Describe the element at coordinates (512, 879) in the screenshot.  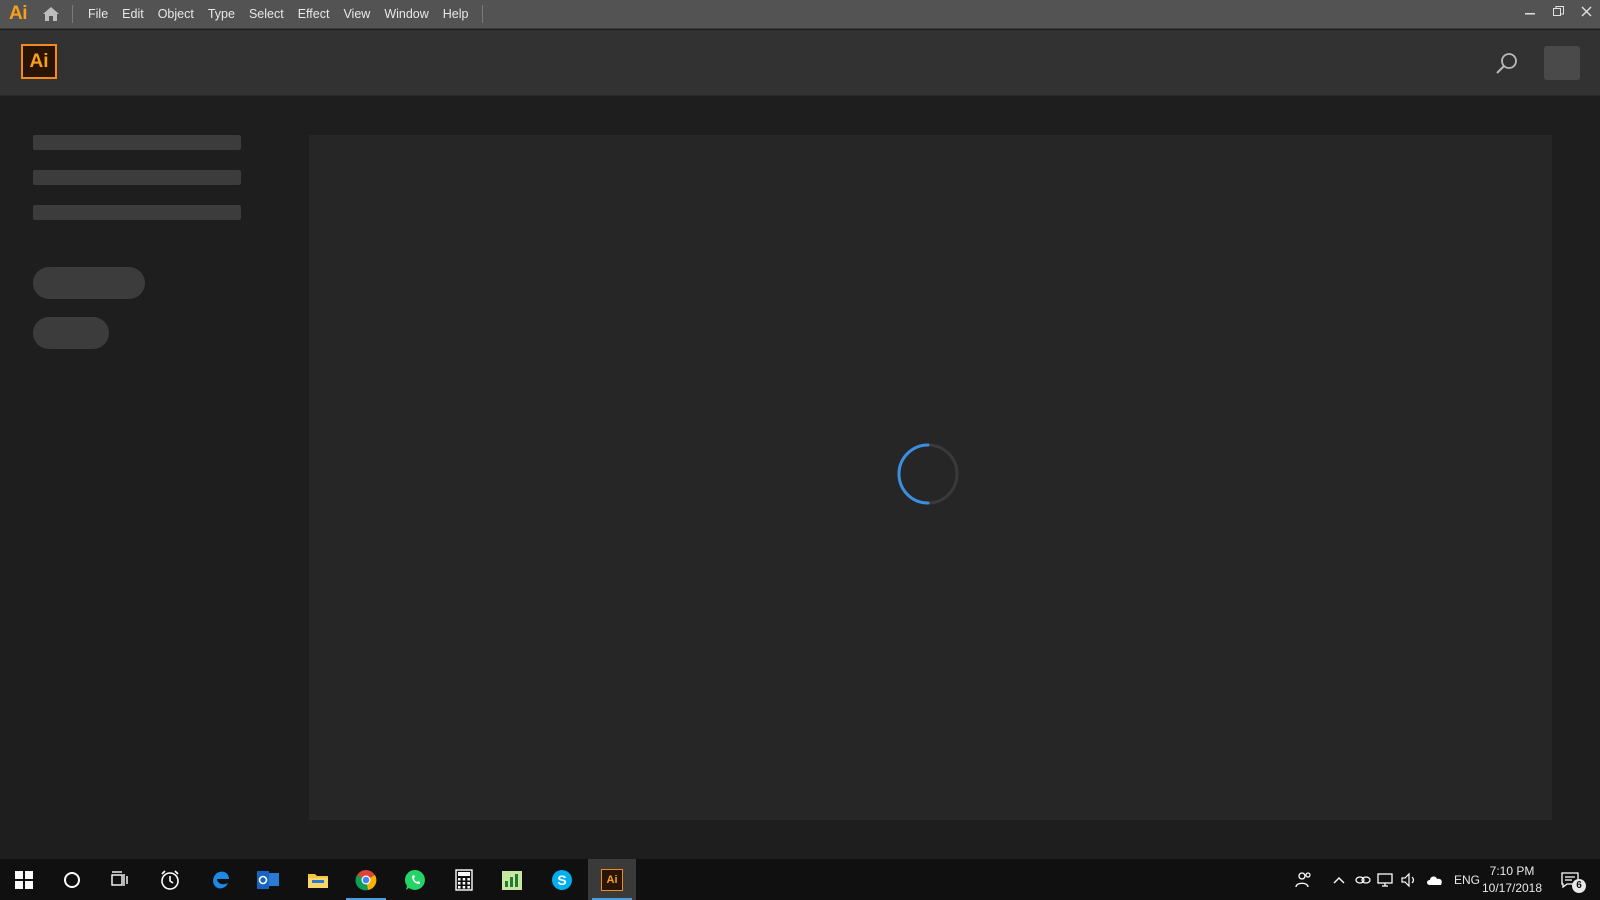
I see `excel-chart-icon` at that location.